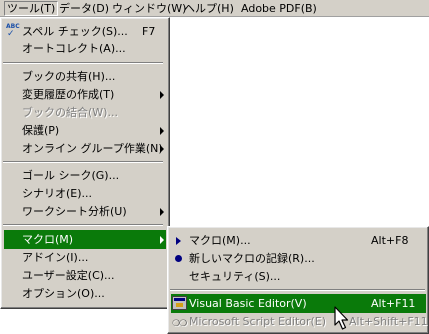  Describe the element at coordinates (31, 8) in the screenshot. I see `menu-tools: ツール(T)` at that location.